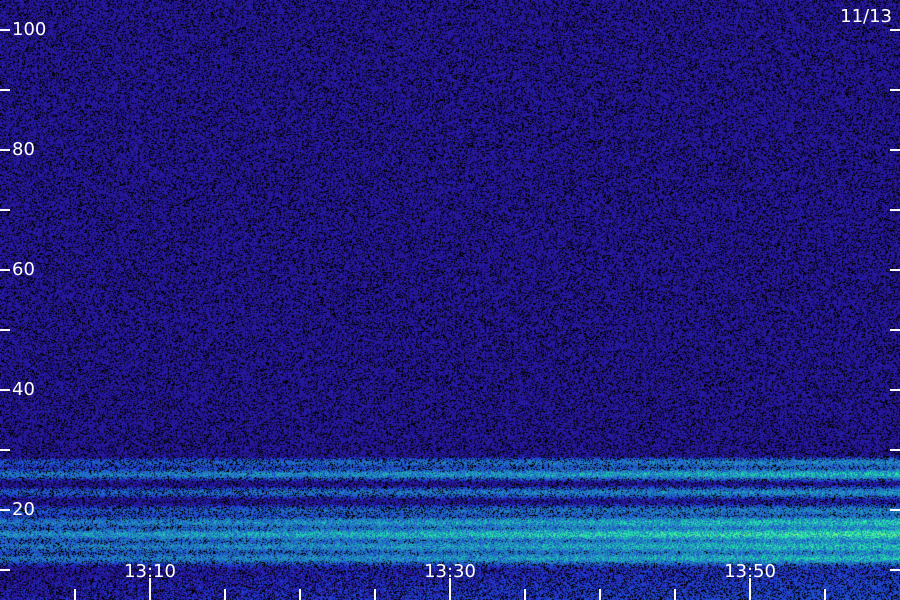  What do you see at coordinates (450, 571) in the screenshot?
I see `x-tick-label: 13:30` at bounding box center [450, 571].